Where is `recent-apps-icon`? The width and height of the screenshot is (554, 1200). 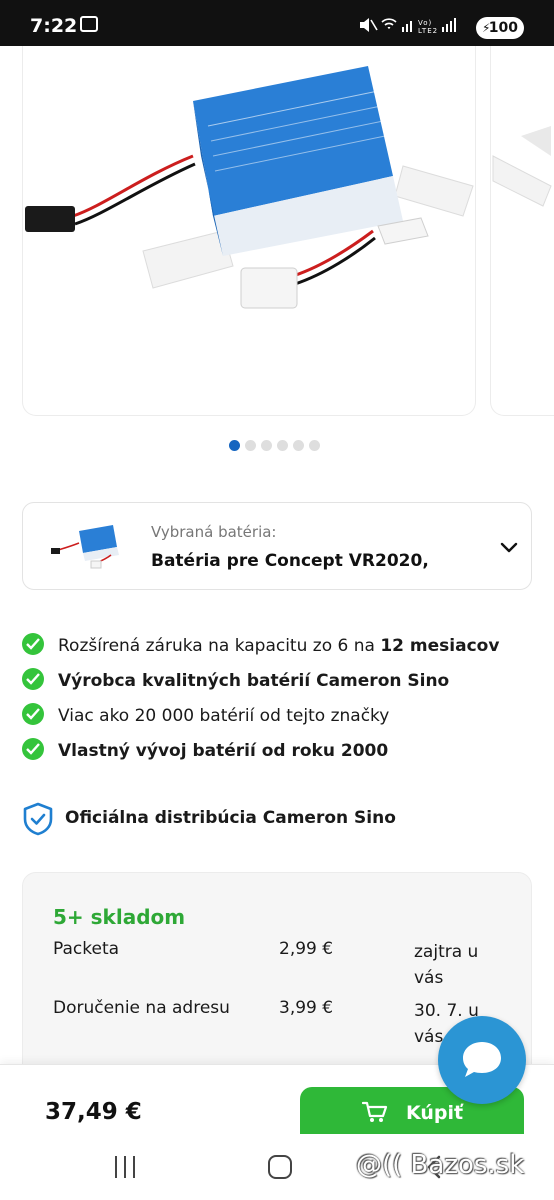 recent-apps-icon is located at coordinates (125, 1167).